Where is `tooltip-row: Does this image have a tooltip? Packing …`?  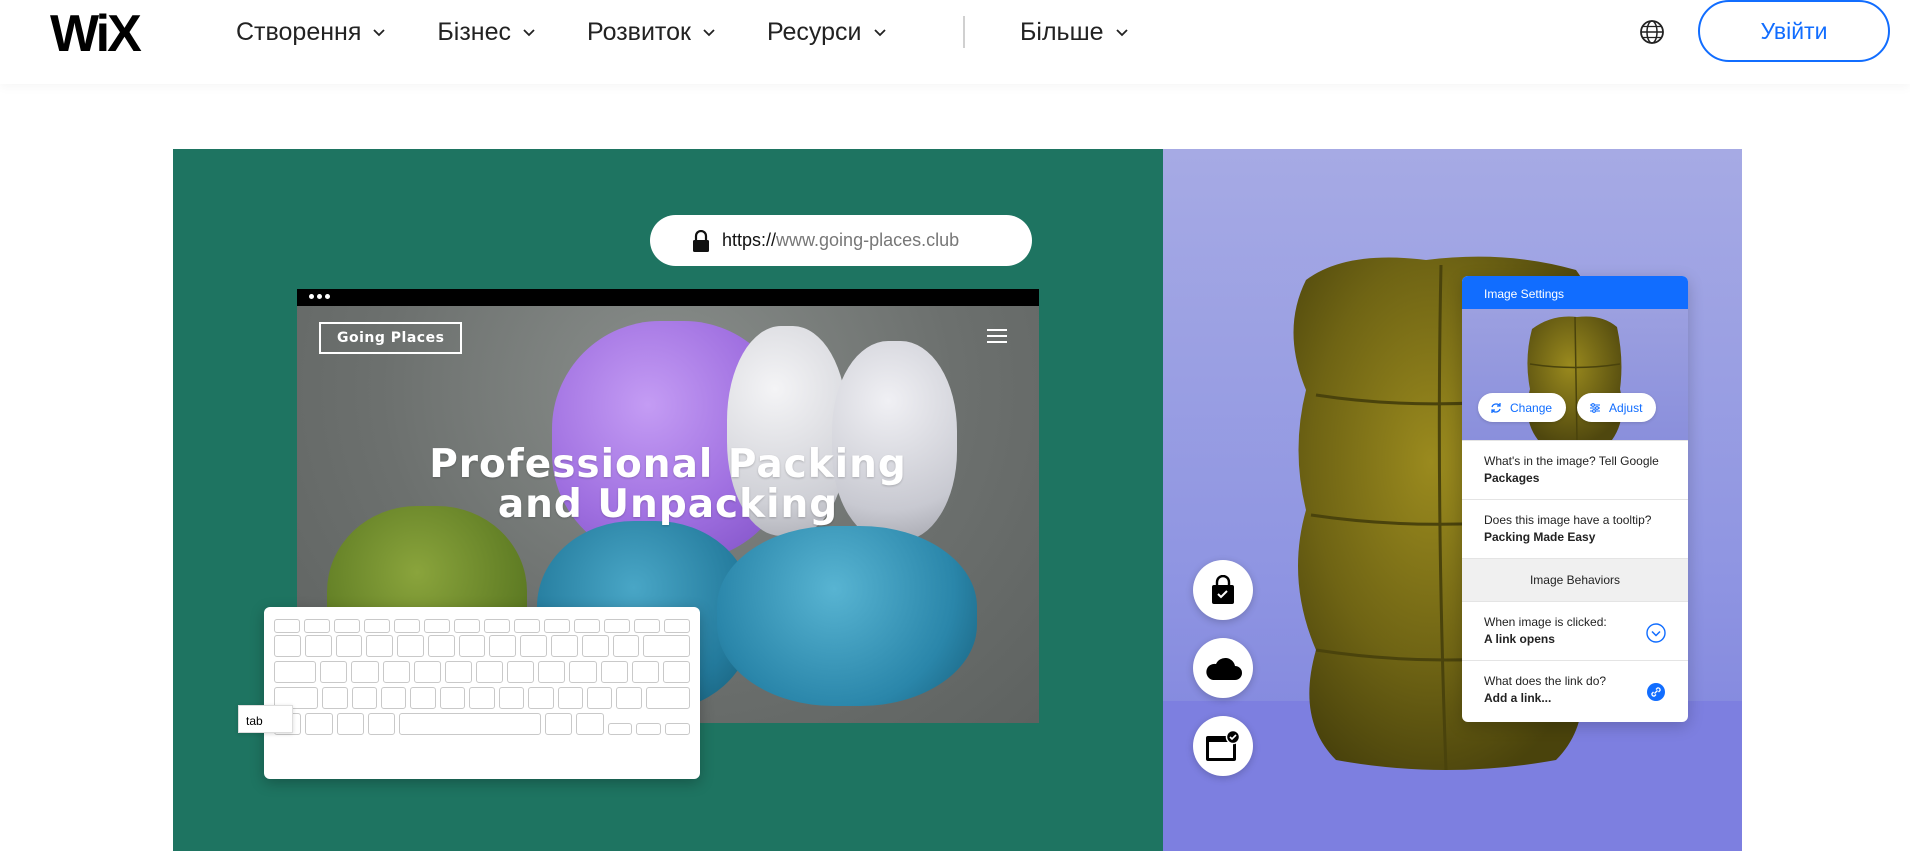 tooltip-row: Does this image have a tooltip? Packing … is located at coordinates (1575, 528).